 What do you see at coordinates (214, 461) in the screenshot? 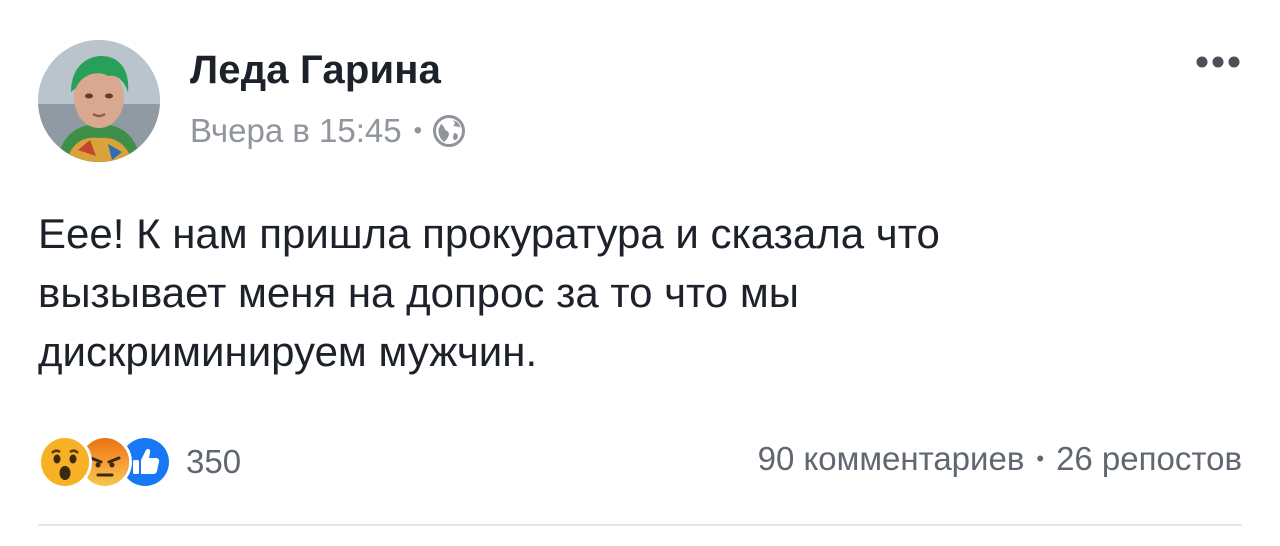
I see `reaction-count: 350` at bounding box center [214, 461].